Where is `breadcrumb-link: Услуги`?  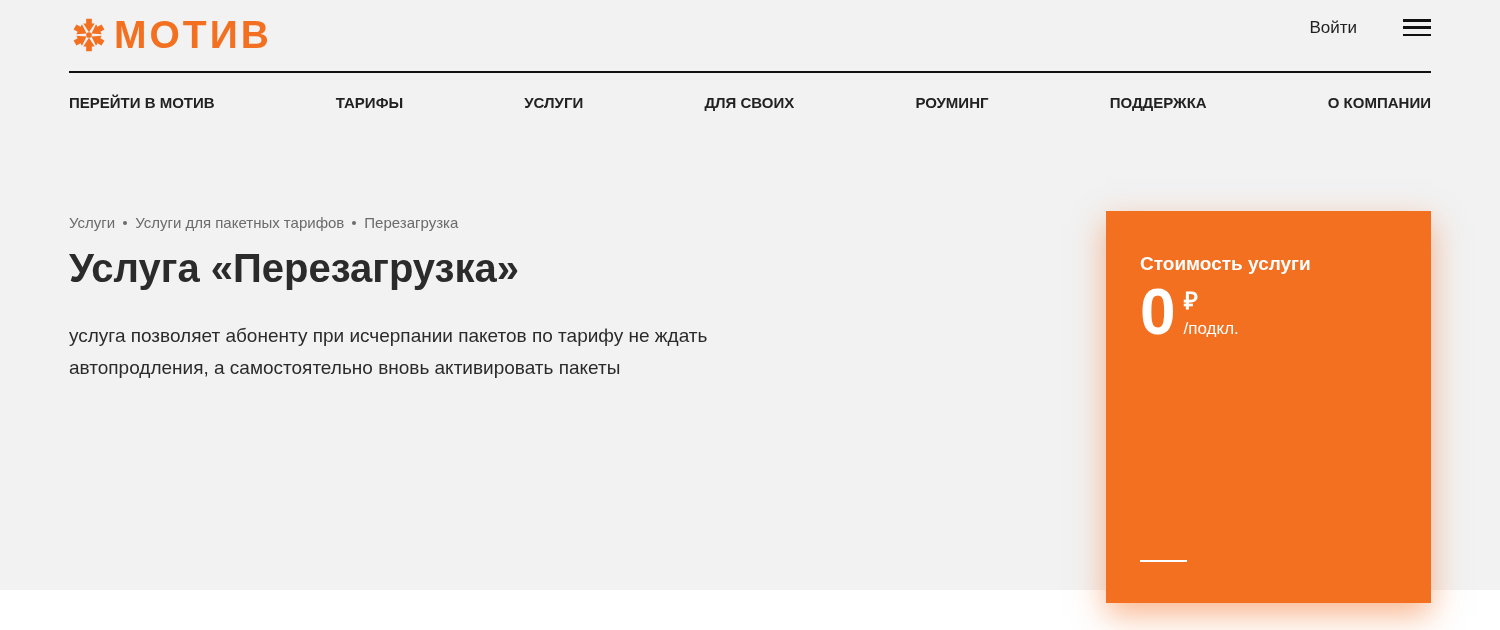
breadcrumb-link: Услуги is located at coordinates (92, 223).